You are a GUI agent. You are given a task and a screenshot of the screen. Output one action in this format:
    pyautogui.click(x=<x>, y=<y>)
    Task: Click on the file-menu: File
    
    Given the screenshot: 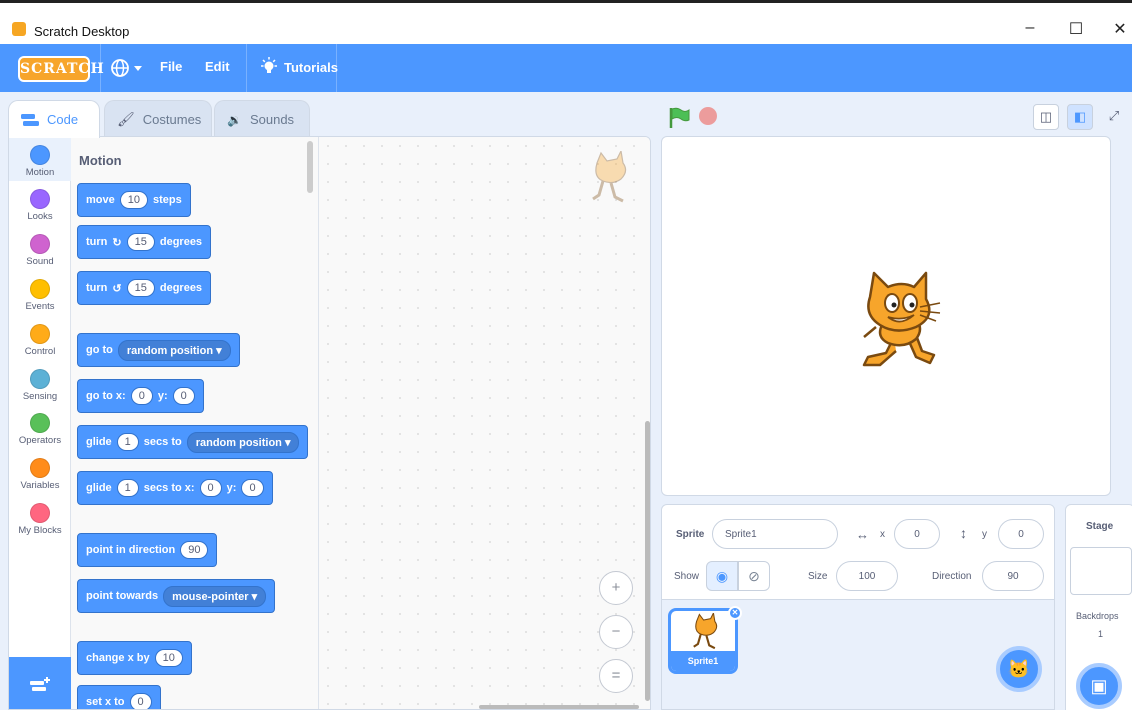 What is the action you would take?
    pyautogui.click(x=171, y=66)
    